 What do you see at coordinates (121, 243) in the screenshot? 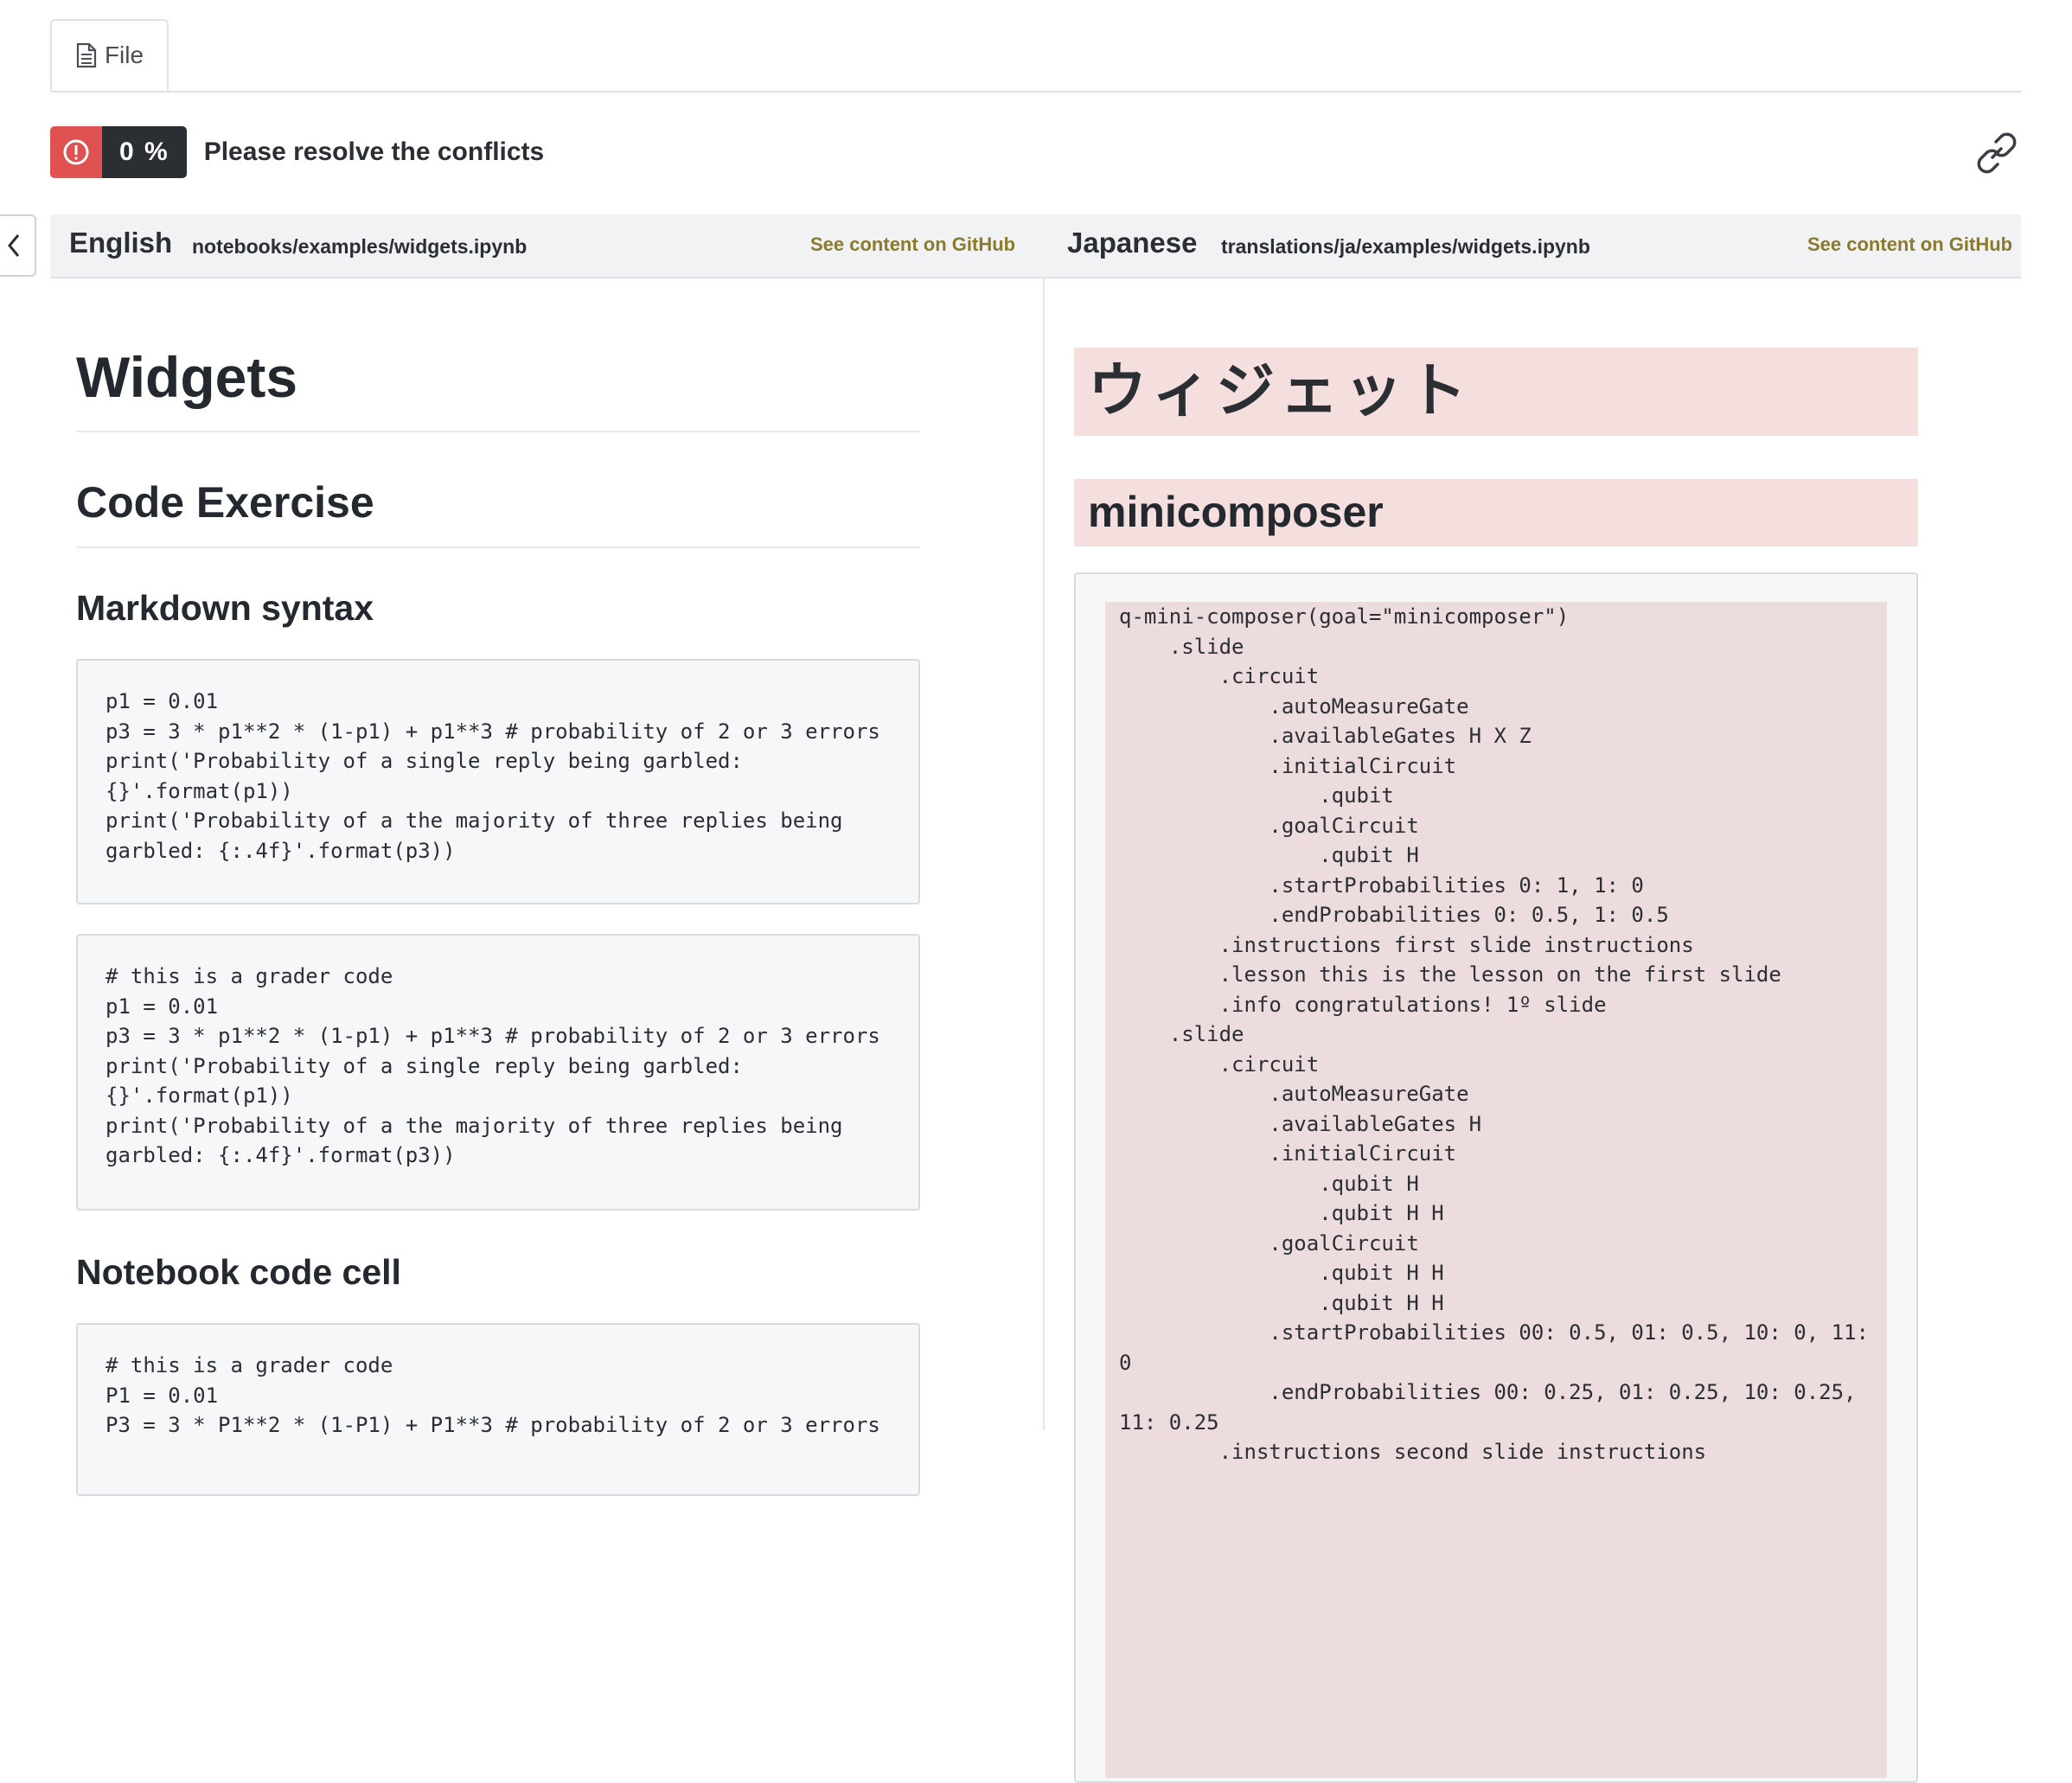
I see `source-language: English` at bounding box center [121, 243].